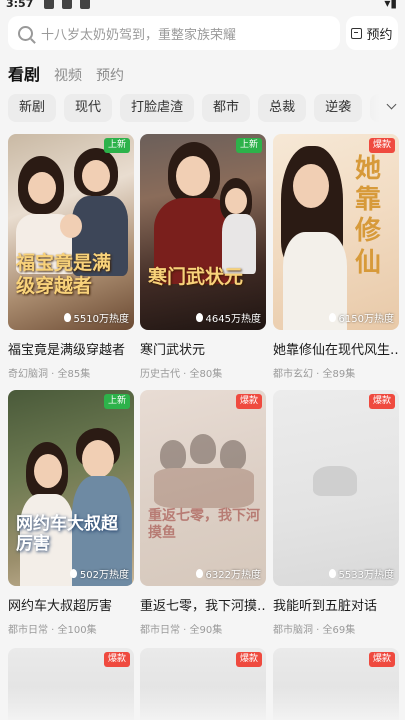  I want to click on reserve-button: 预约, so click(372, 33).